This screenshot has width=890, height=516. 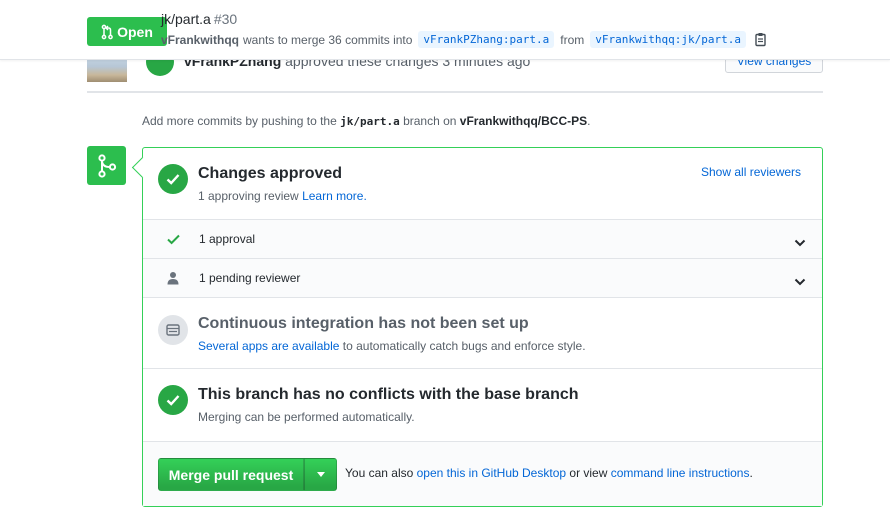 What do you see at coordinates (334, 196) in the screenshot?
I see `learn-more-link: Learn more.` at bounding box center [334, 196].